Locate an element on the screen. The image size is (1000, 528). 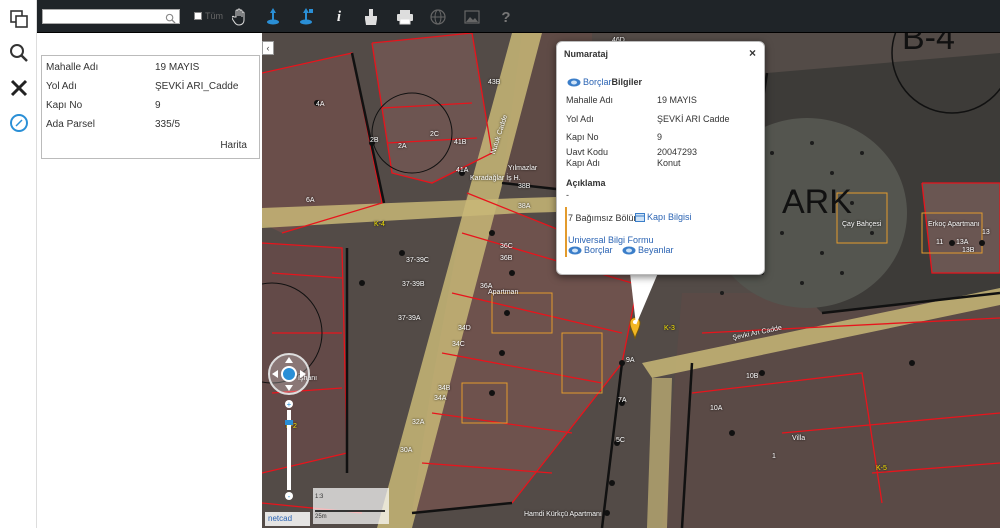
kapi-bilgisi-text: Kapı Bilgisi is located at coordinates (669, 217).